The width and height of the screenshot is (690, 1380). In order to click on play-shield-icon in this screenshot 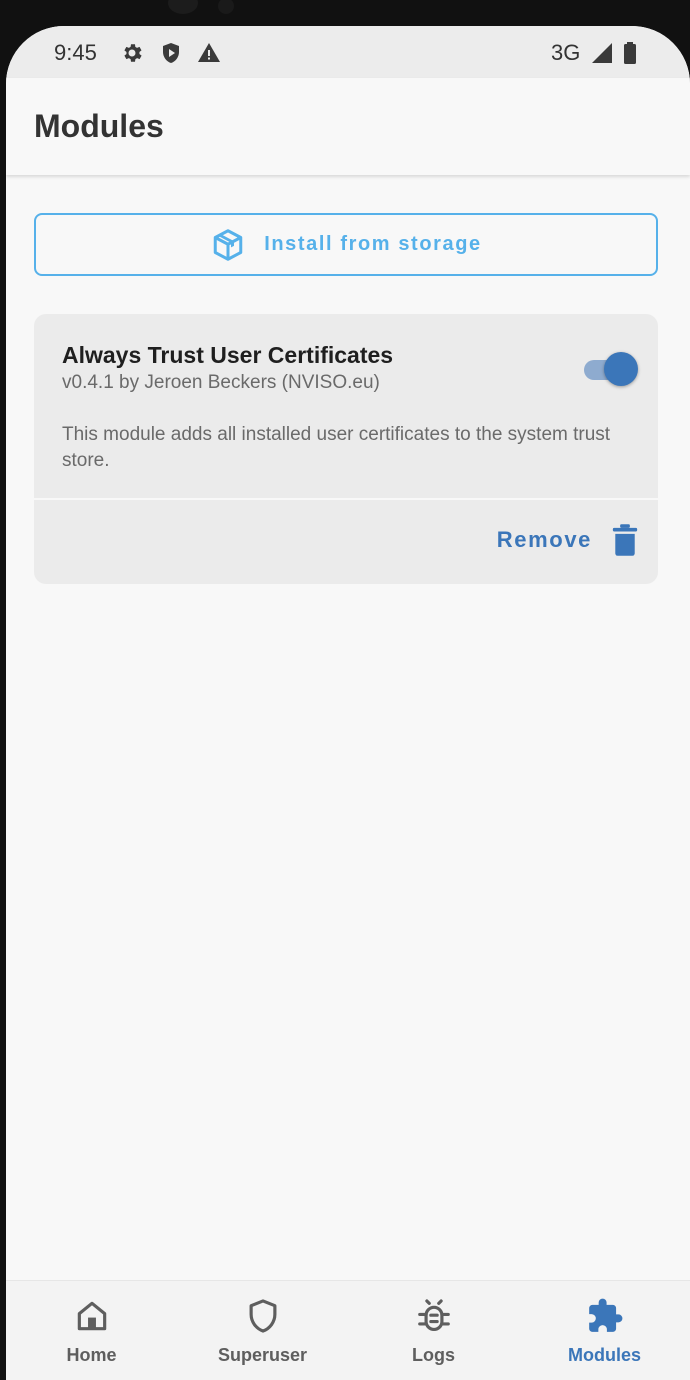, I will do `click(171, 53)`.